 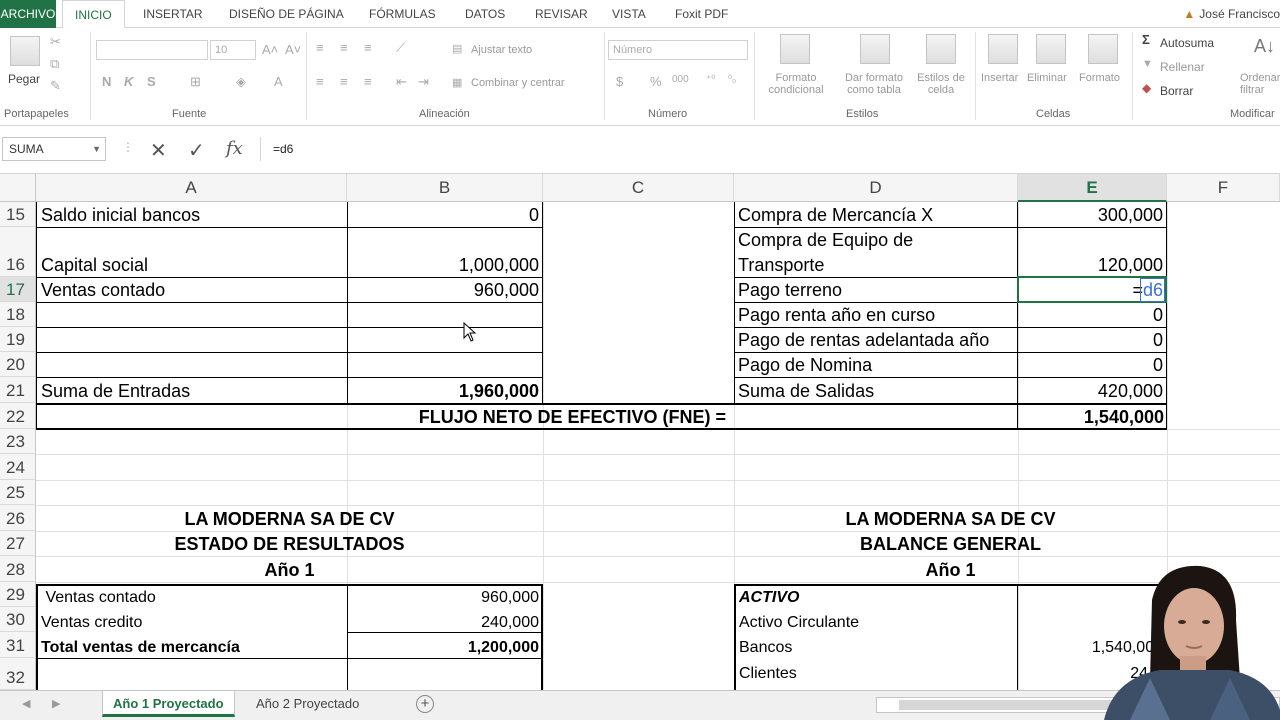 I want to click on row-header-25: 25, so click(x=18, y=492).